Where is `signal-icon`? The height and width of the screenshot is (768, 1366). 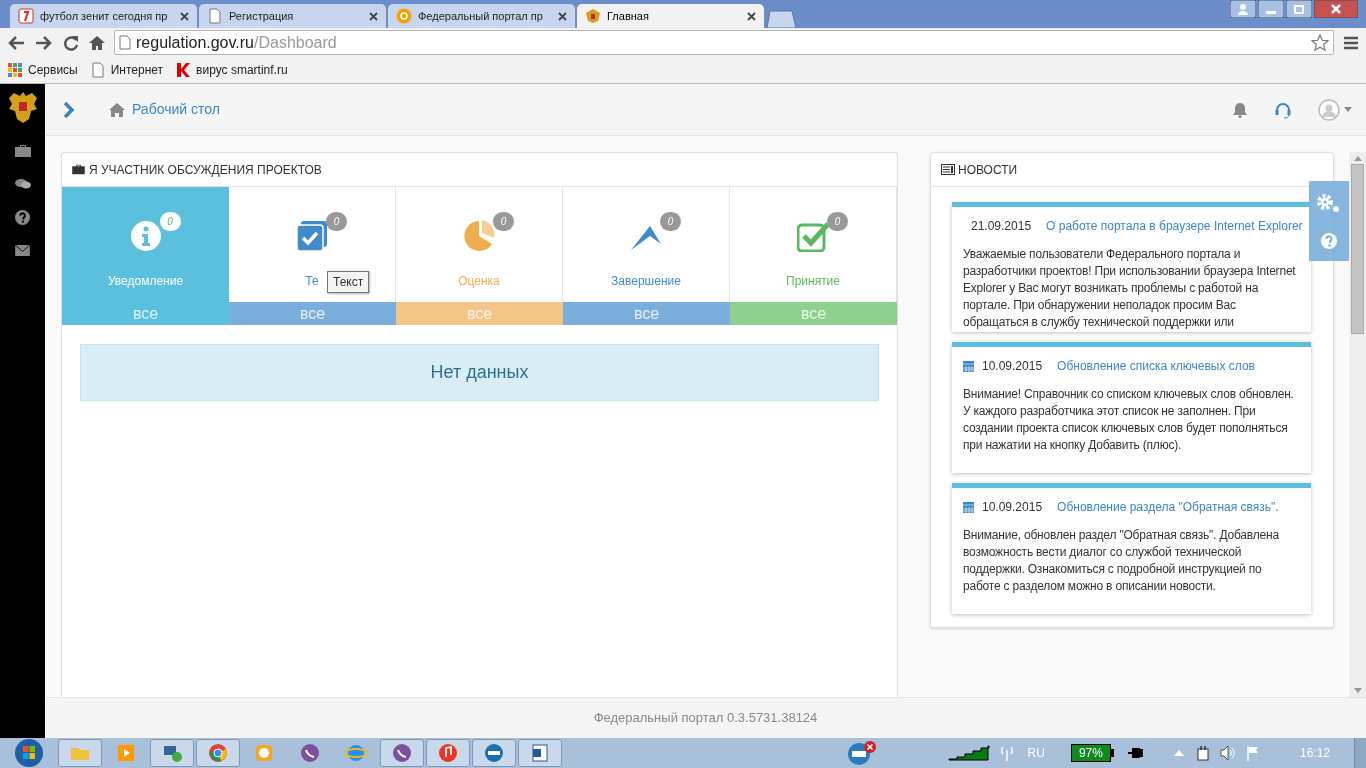 signal-icon is located at coordinates (969, 753).